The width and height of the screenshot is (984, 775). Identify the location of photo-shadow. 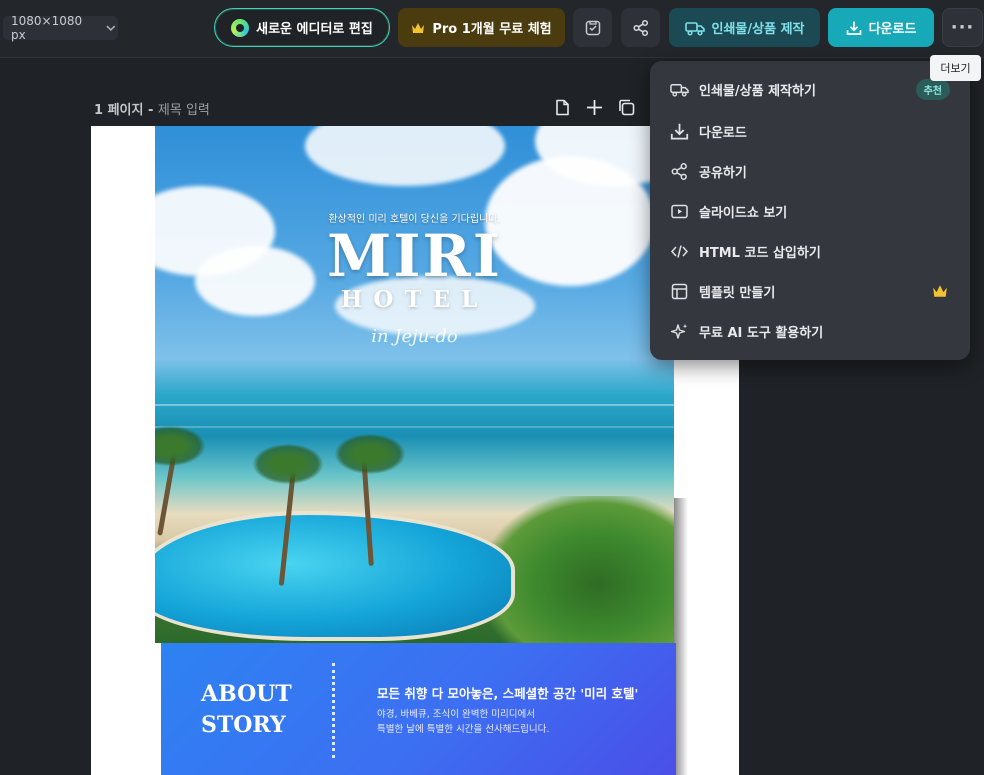
(681, 636).